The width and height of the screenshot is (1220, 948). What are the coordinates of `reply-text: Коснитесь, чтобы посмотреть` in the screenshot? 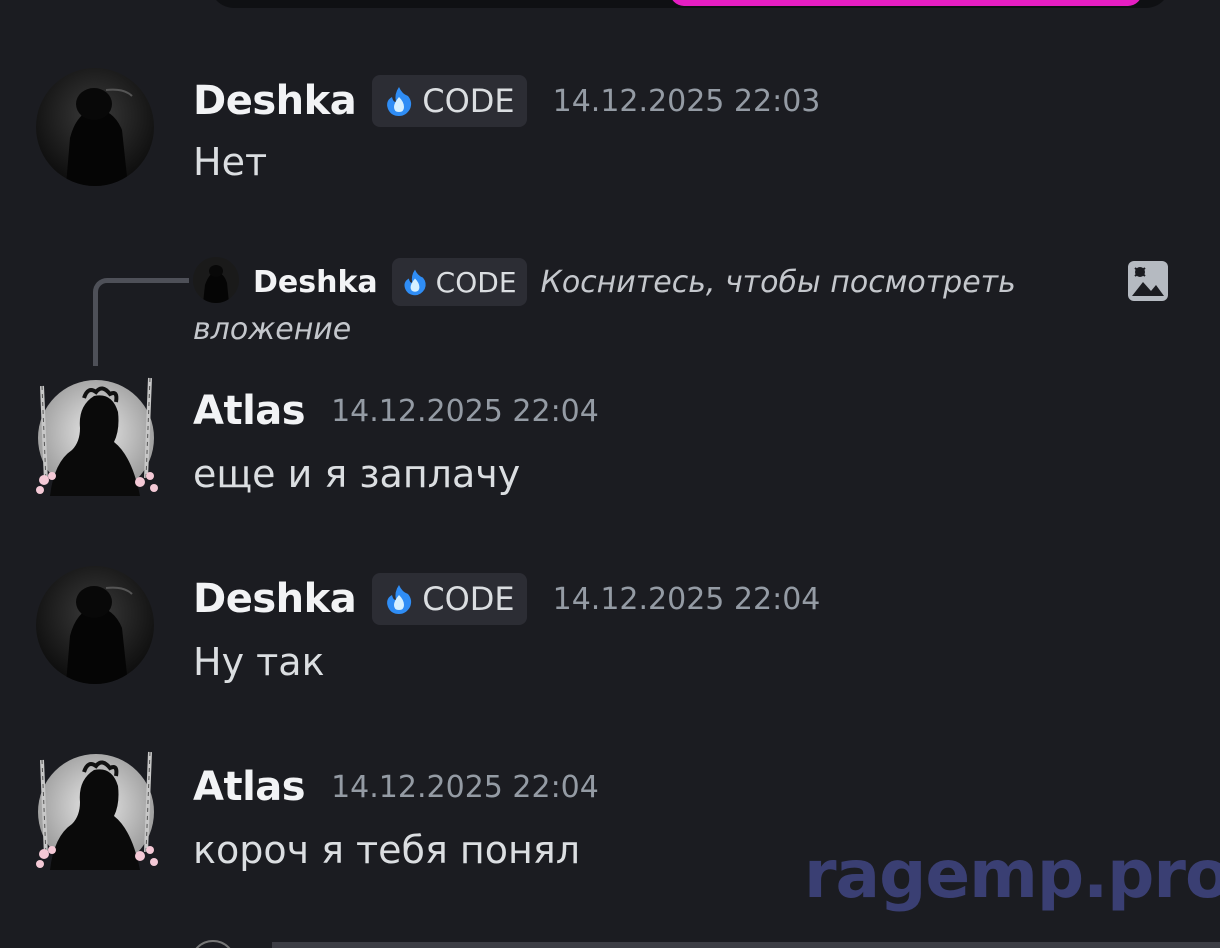 It's located at (778, 282).